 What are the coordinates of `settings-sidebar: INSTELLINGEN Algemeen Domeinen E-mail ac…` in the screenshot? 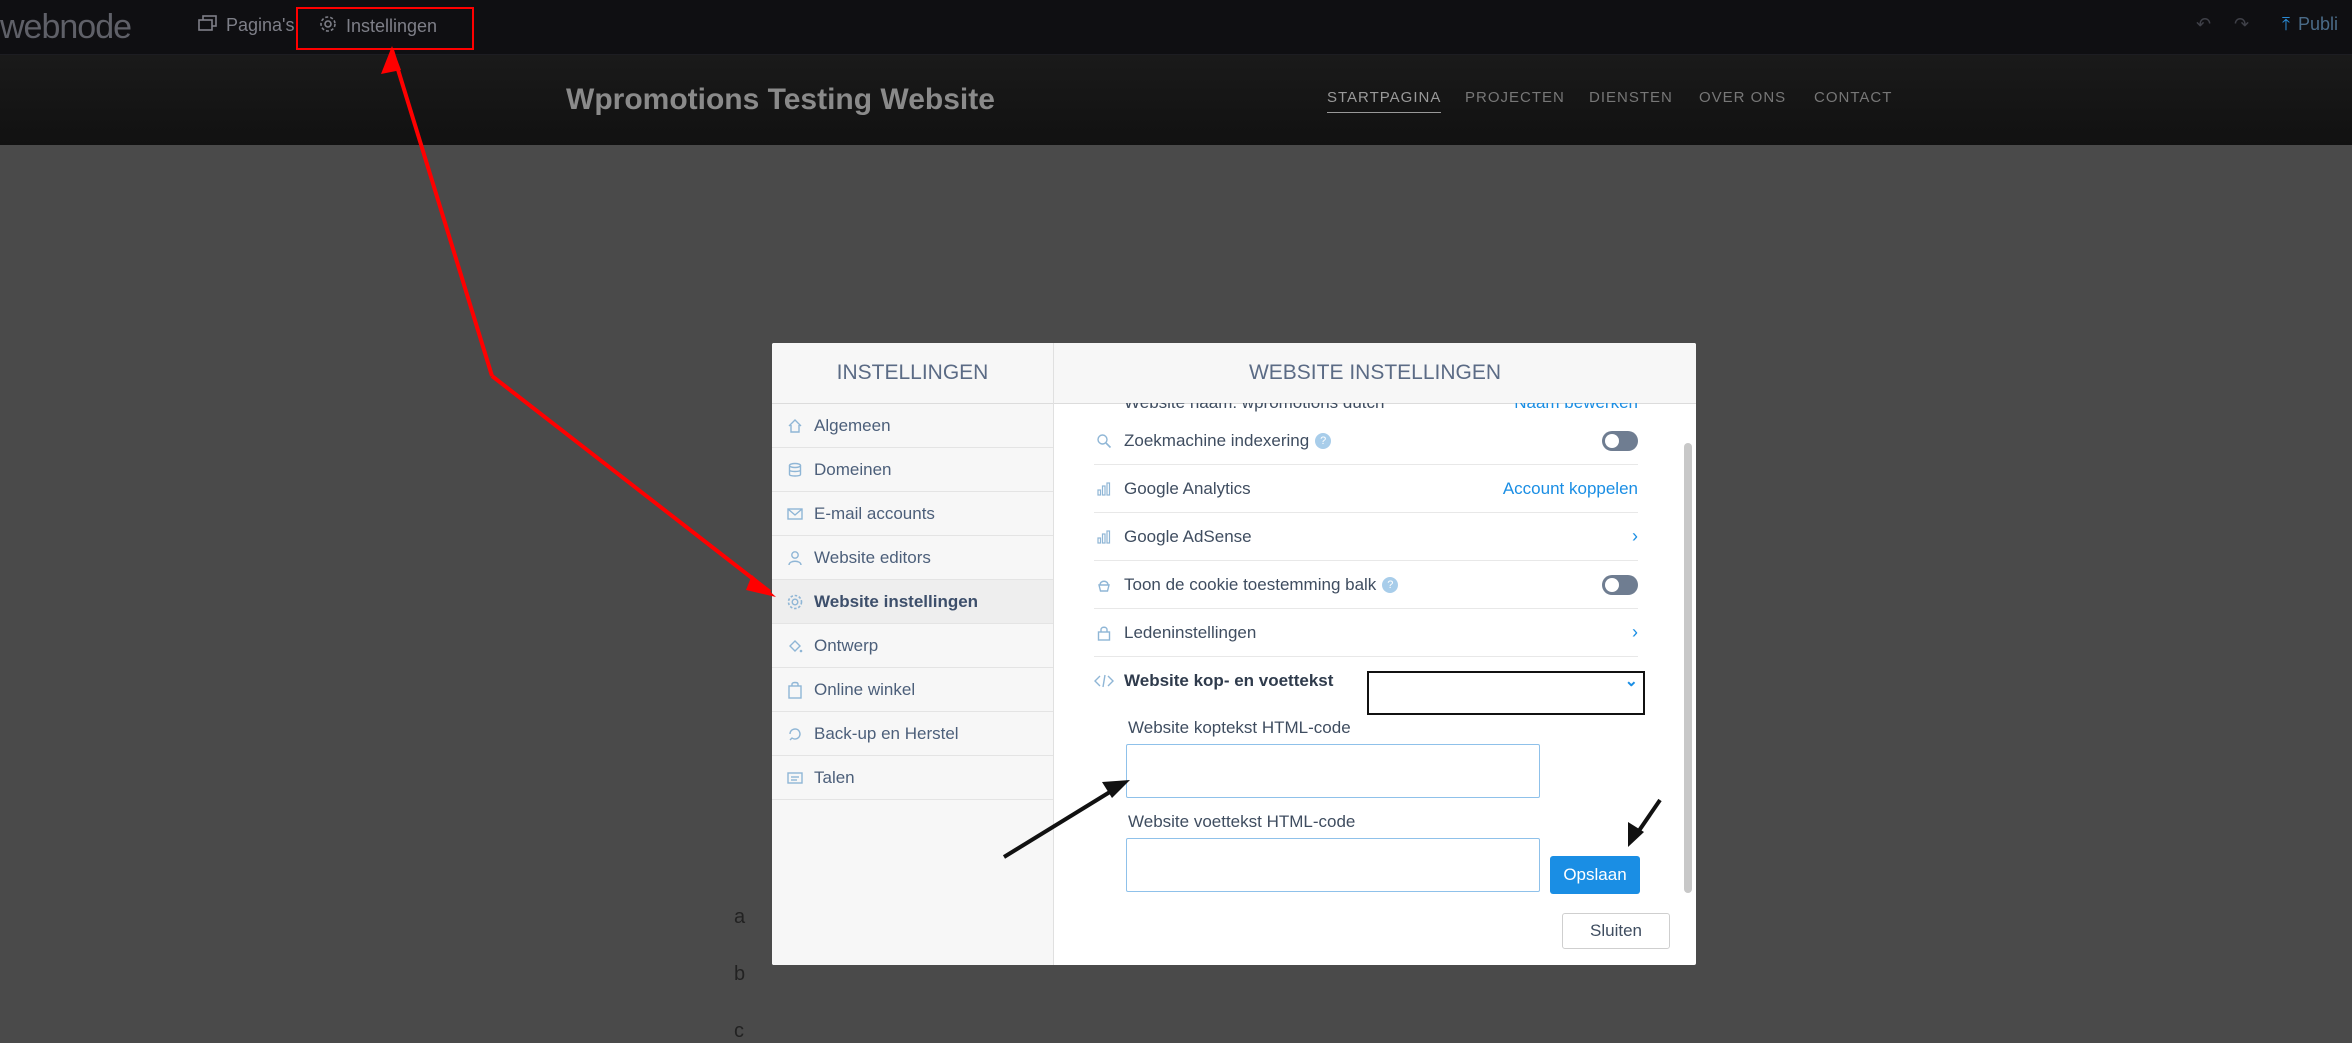 It's located at (913, 654).